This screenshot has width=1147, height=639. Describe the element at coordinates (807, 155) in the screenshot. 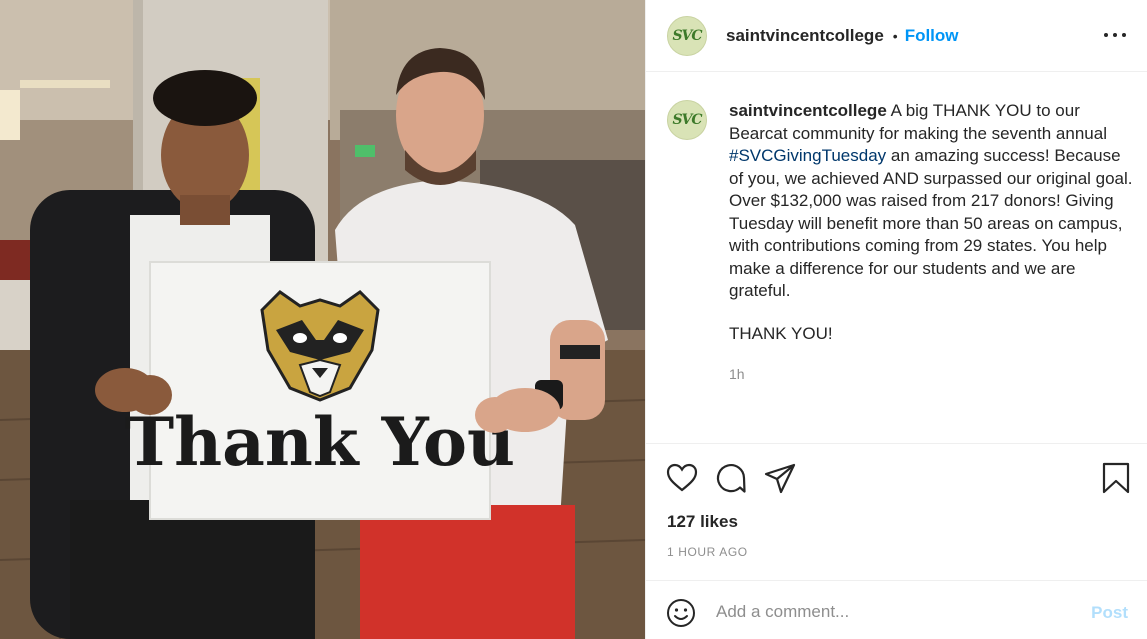

I see `hashtag-link: #SVCGivingTuesday` at that location.